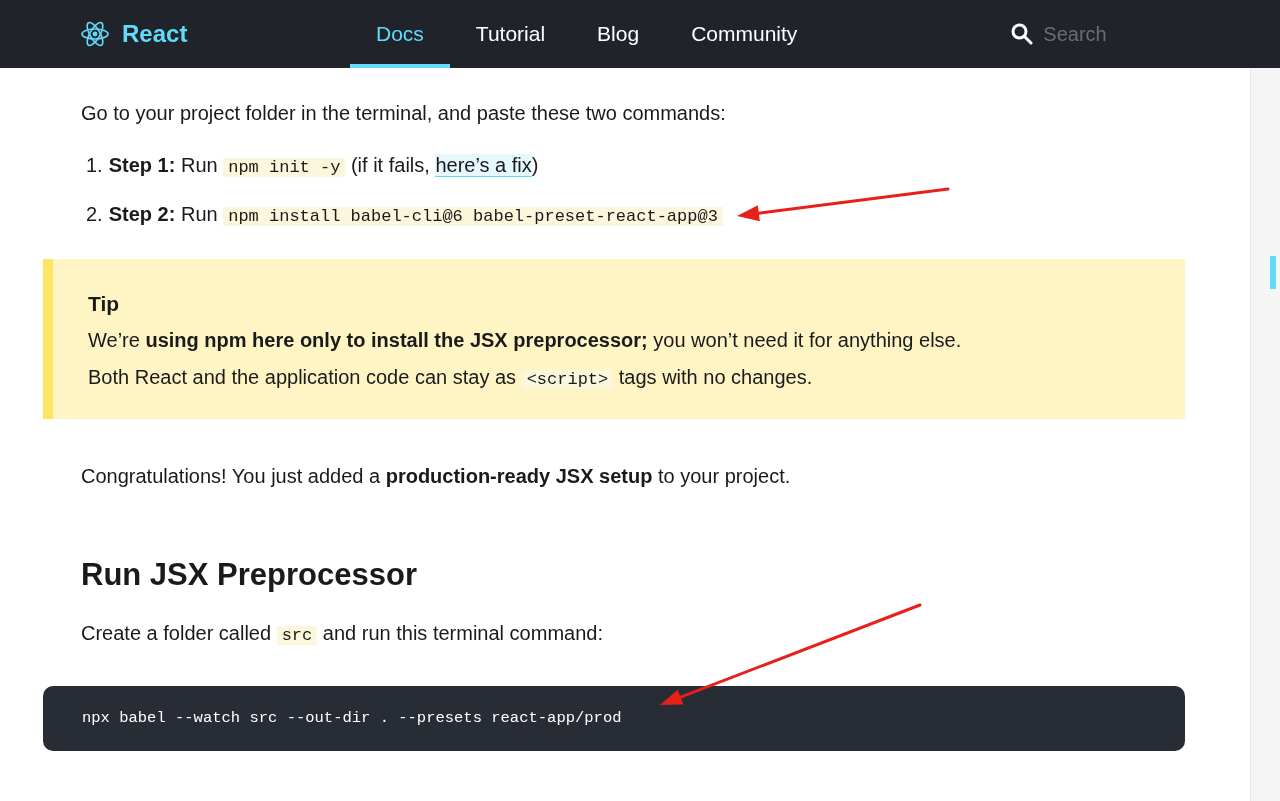 The width and height of the screenshot is (1280, 801). I want to click on list-number: 1., so click(94, 165).